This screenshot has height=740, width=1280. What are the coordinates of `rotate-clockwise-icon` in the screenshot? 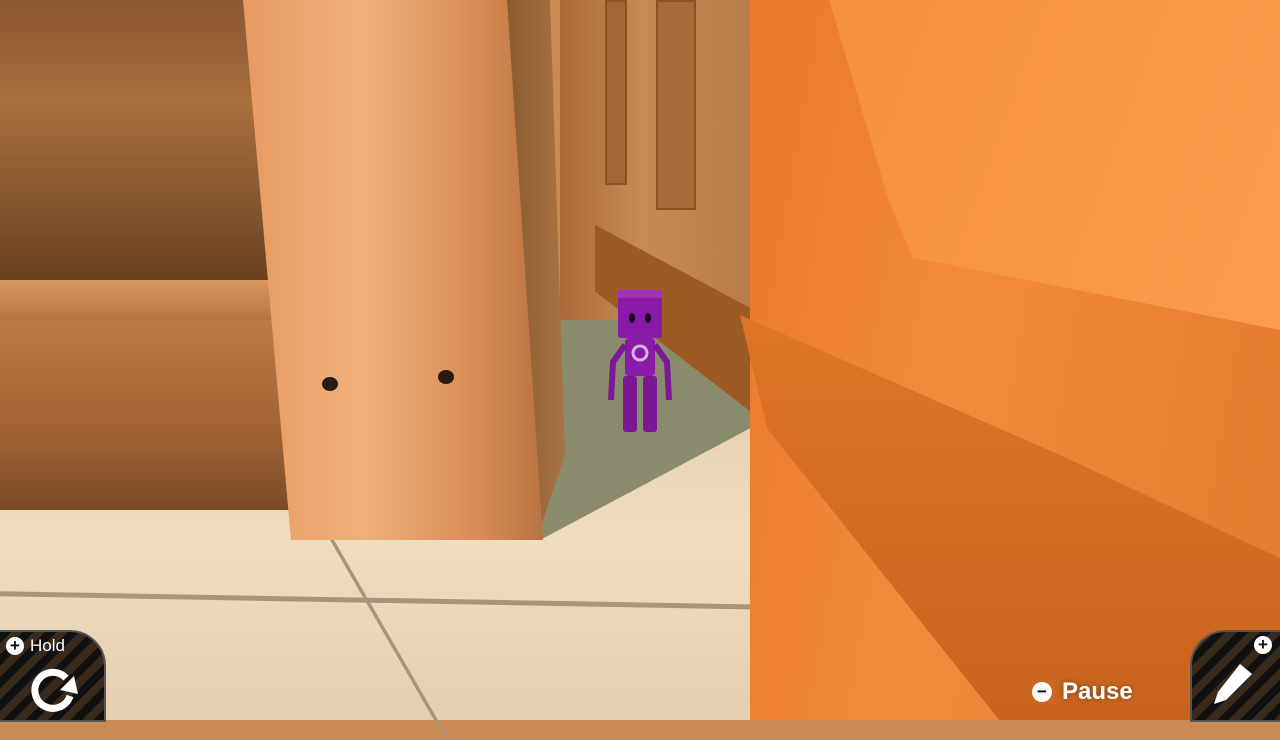 It's located at (54, 690).